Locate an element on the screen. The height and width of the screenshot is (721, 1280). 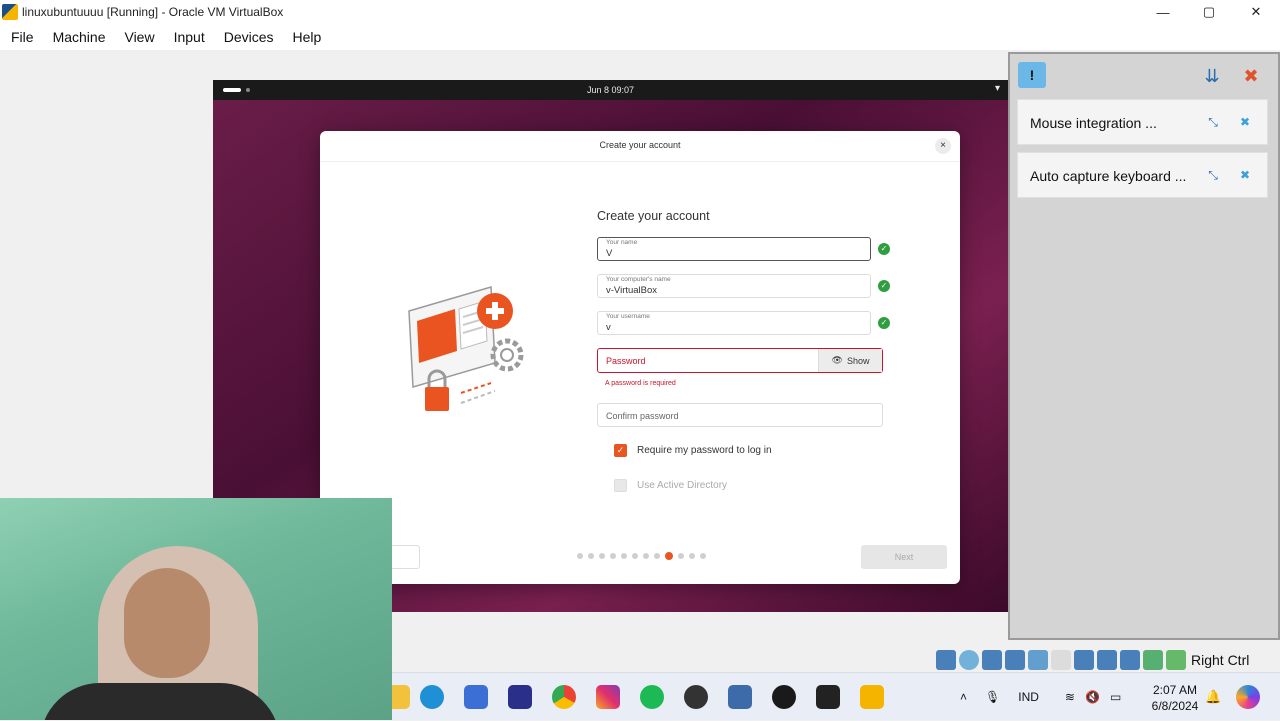
microphone-icon: 🎙 is located at coordinates (992, 697).